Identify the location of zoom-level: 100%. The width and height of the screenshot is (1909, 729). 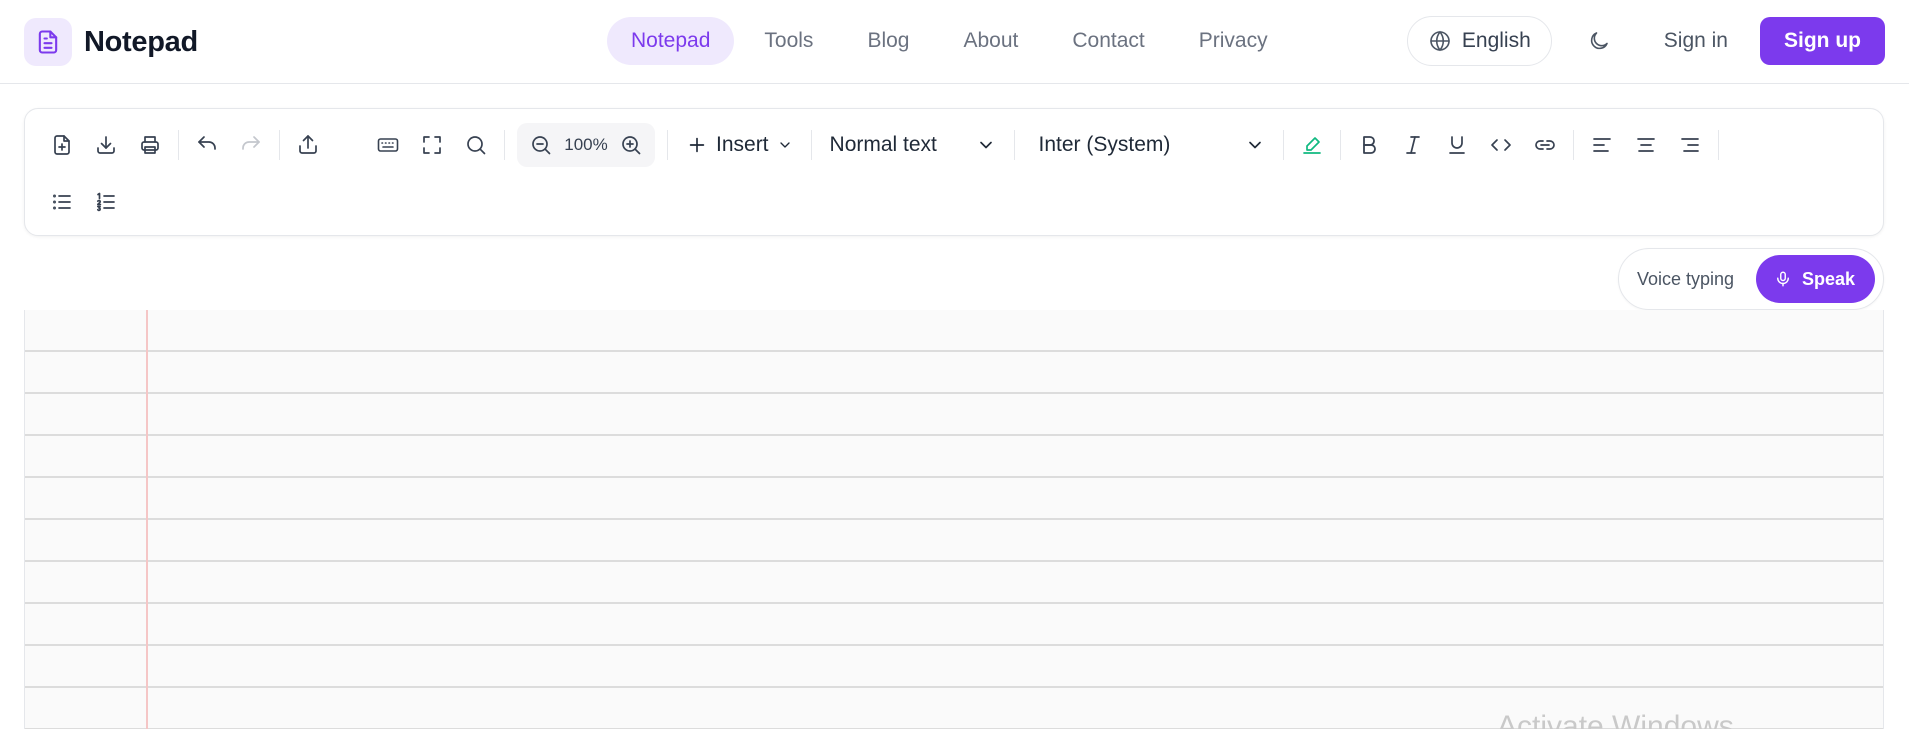
(586, 144).